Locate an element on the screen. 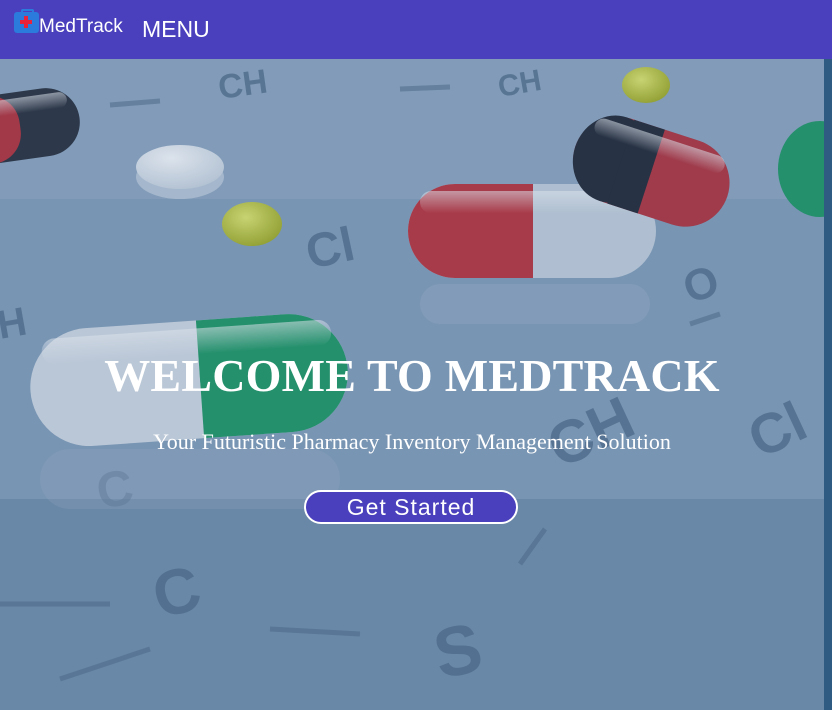 Image resolution: width=832 pixels, height=710 pixels. menu-button: MENU is located at coordinates (176, 29).